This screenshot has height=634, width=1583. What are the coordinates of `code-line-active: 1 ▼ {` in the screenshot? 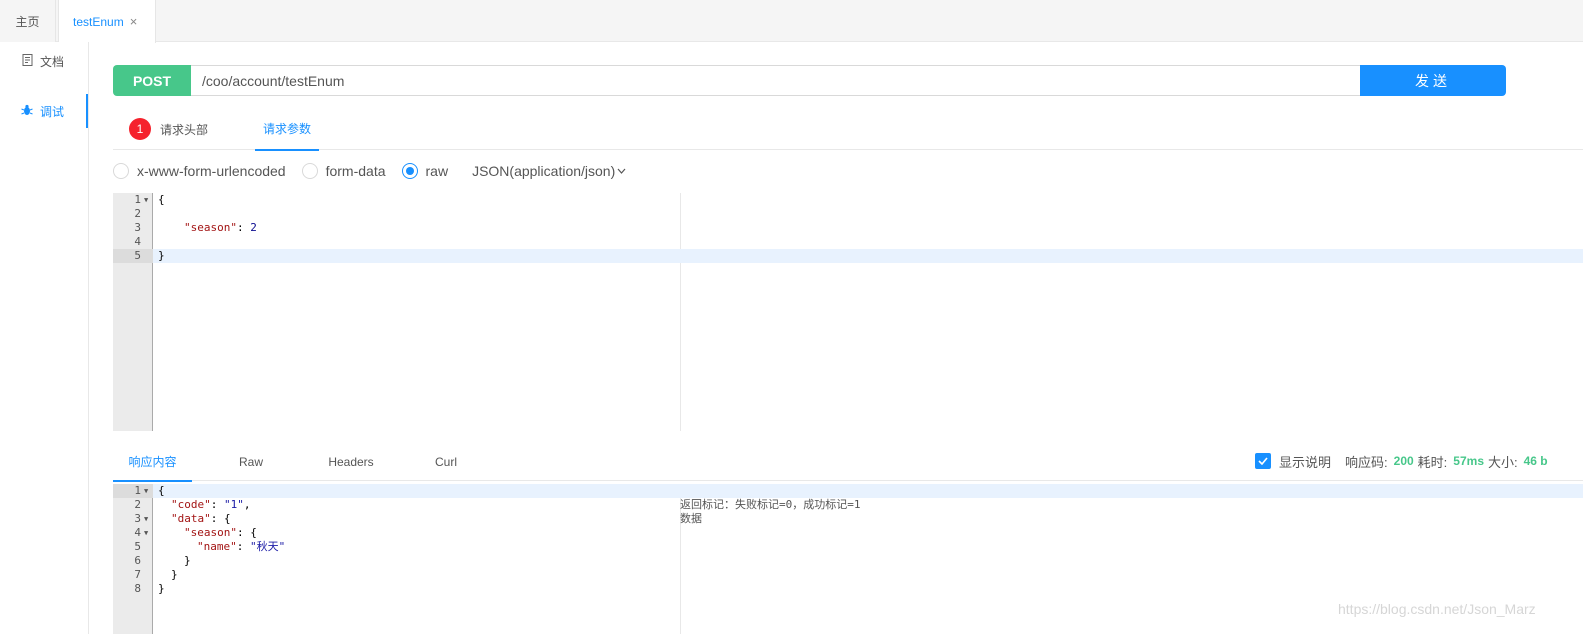 It's located at (848, 491).